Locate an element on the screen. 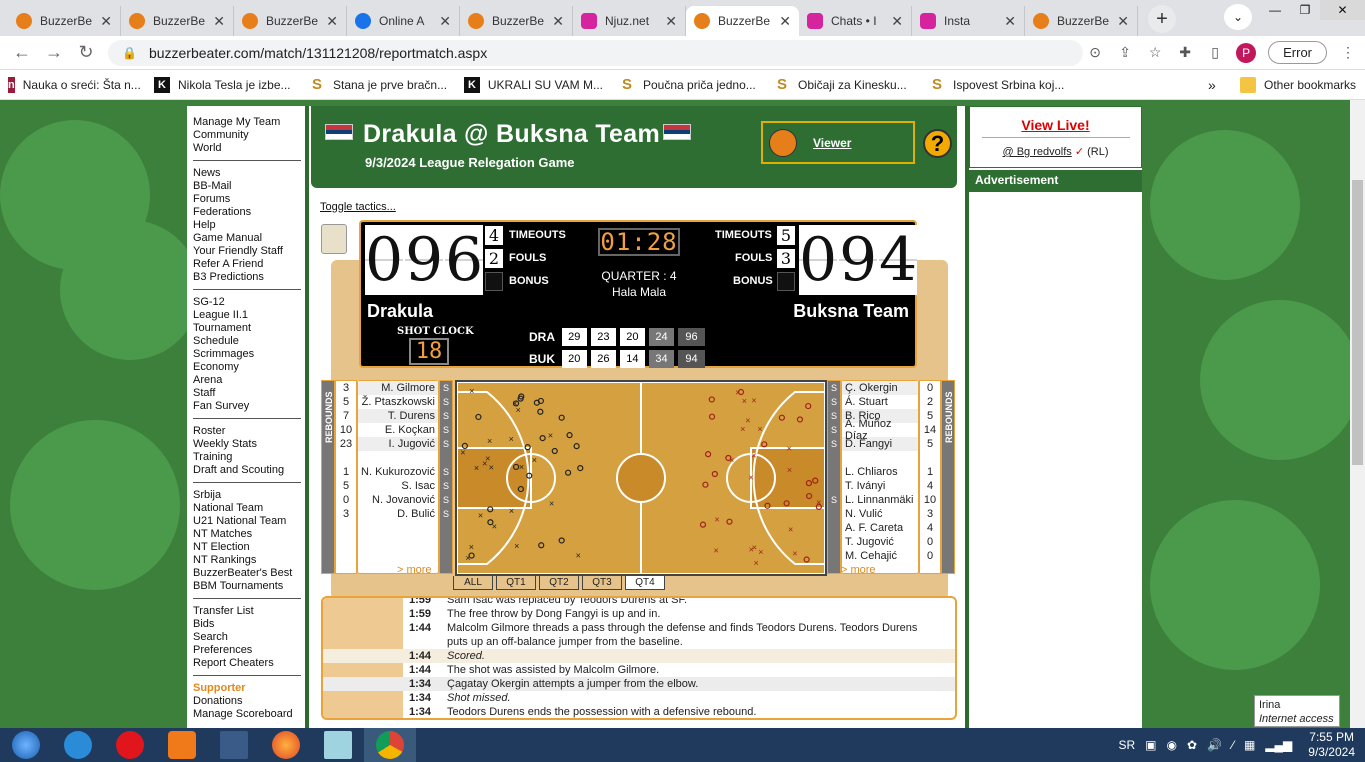  player-name: A. F. Careta is located at coordinates (874, 528).